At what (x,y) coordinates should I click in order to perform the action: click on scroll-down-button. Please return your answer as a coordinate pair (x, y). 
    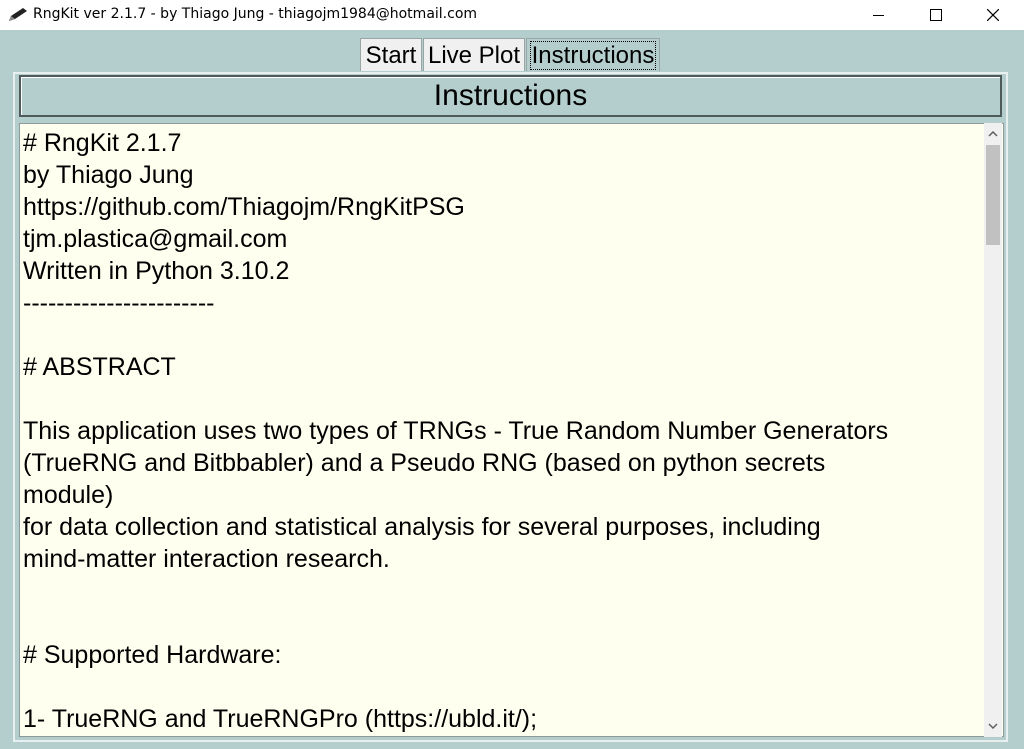
    Looking at the image, I should click on (993, 726).